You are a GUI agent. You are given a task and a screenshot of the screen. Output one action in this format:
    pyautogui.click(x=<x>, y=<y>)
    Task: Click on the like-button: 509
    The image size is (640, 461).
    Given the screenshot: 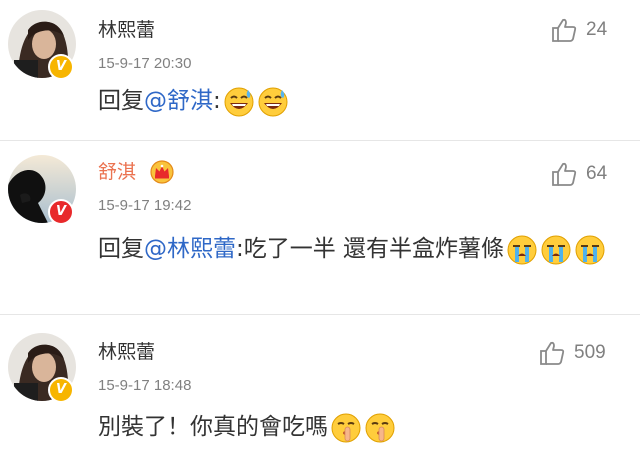 What is the action you would take?
    pyautogui.click(x=572, y=353)
    